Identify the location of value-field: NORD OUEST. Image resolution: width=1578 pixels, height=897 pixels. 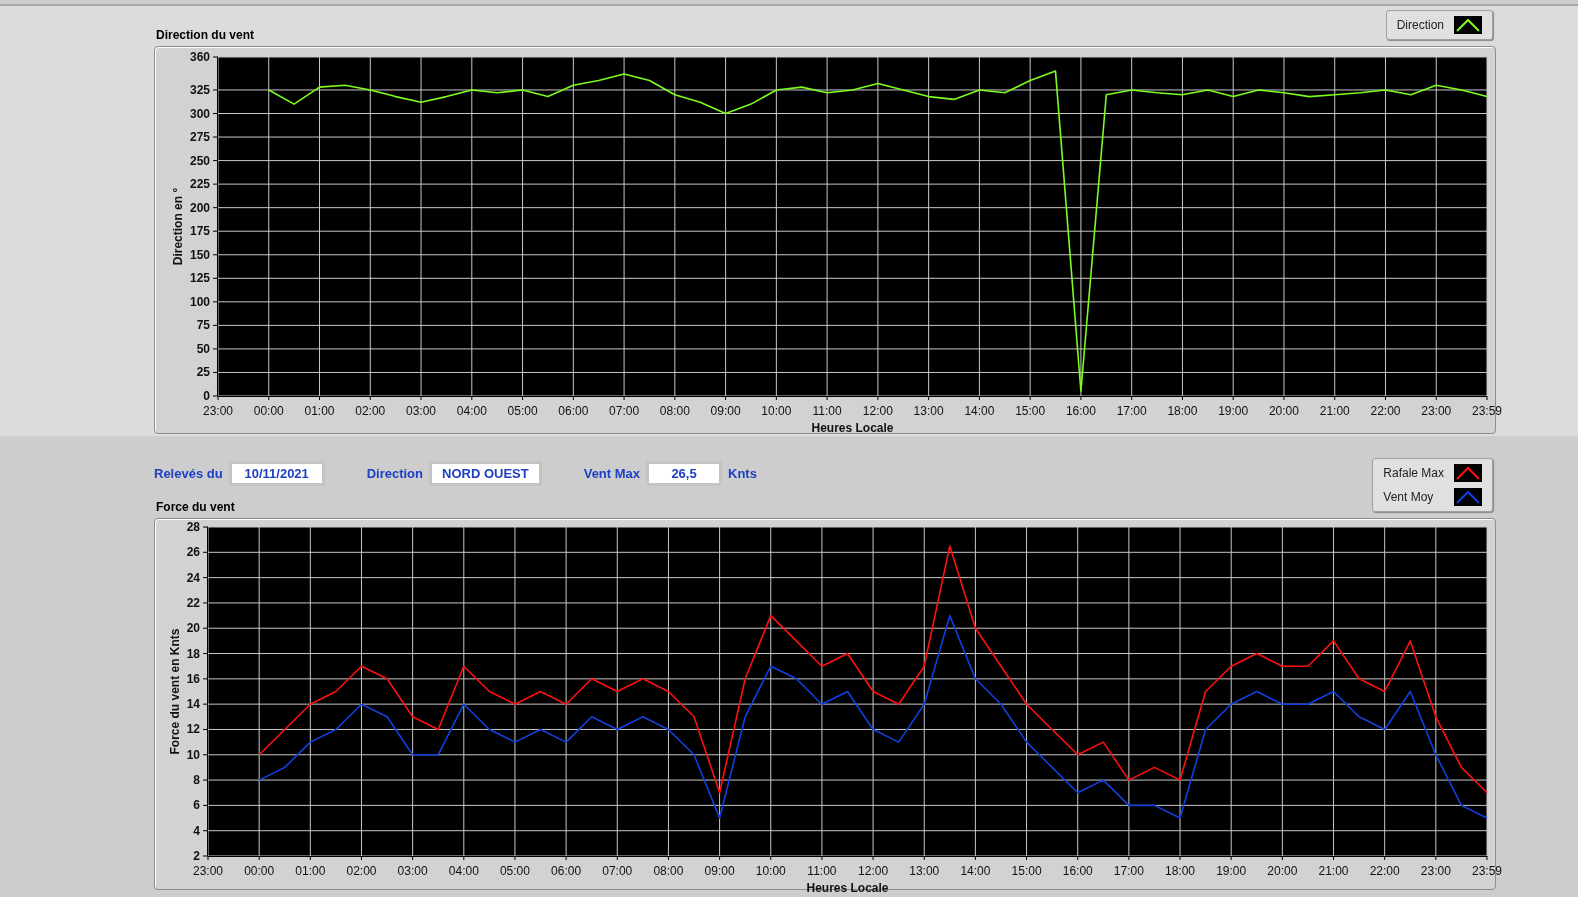
(485, 473).